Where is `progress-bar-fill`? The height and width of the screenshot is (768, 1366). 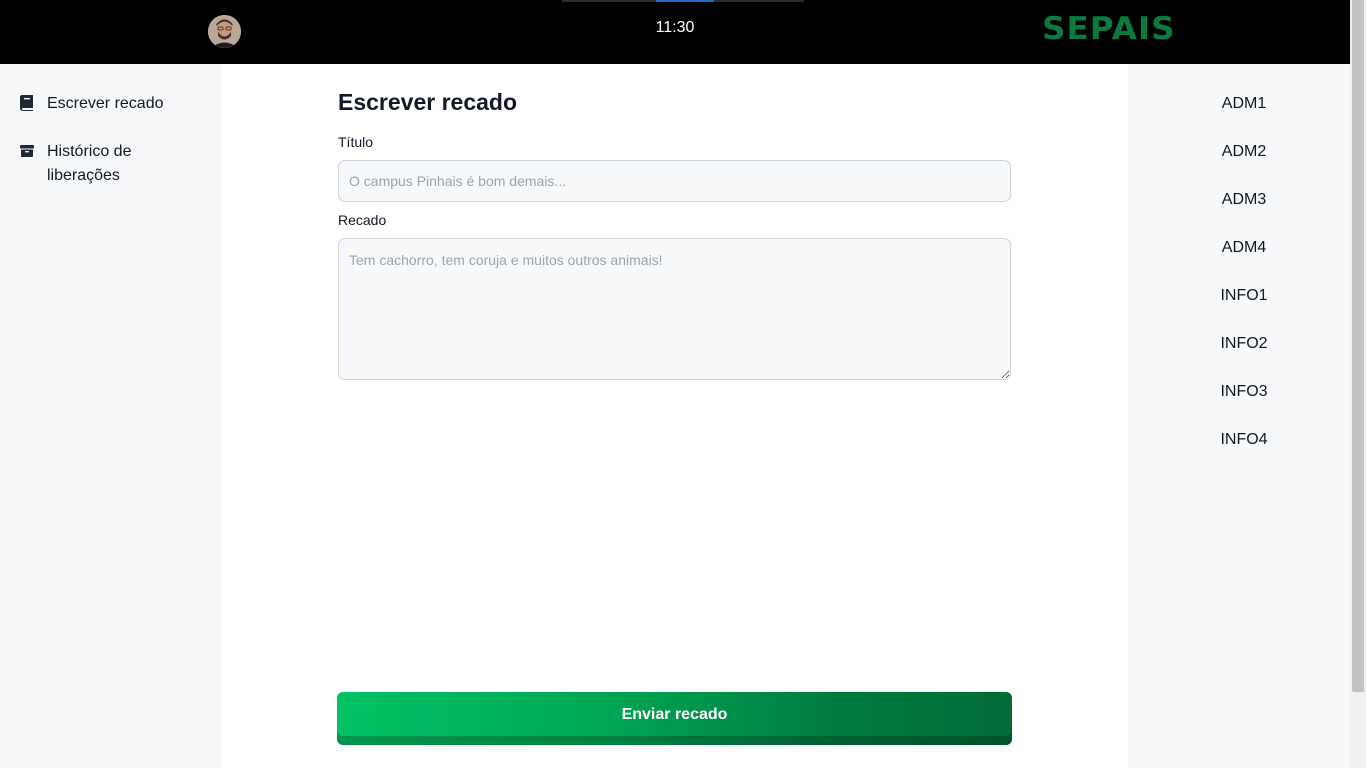 progress-bar-fill is located at coordinates (685, 1).